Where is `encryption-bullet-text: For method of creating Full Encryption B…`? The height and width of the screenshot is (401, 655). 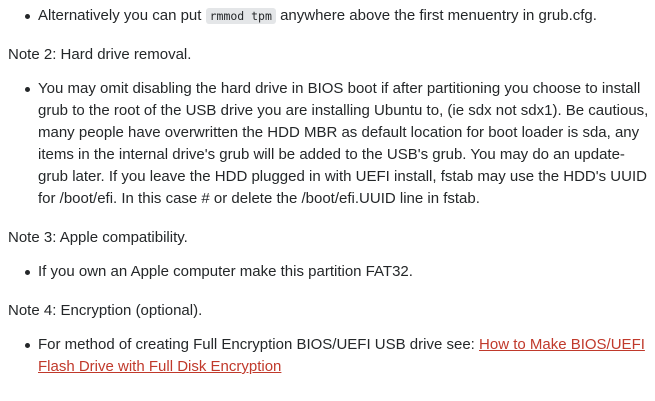
encryption-bullet-text: For method of creating Full Encryption B… is located at coordinates (259, 344).